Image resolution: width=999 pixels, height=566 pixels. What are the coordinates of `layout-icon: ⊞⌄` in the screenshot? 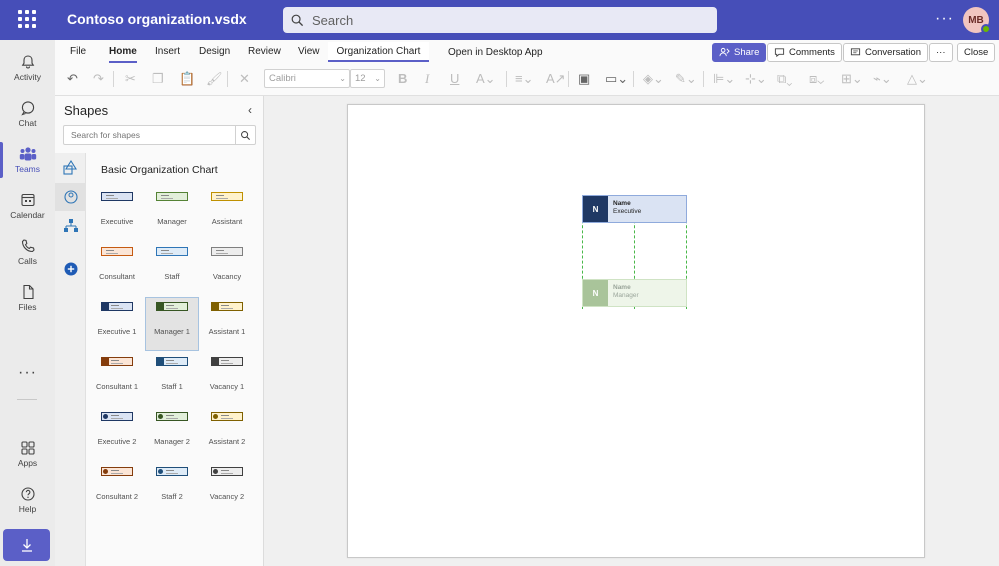 It's located at (852, 79).